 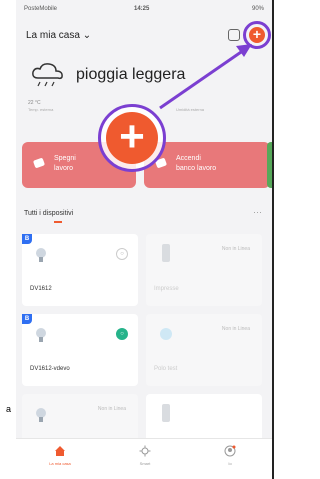 I want to click on device-card-dv1612-vdevo: B ○ DV1612-vdevo, so click(x=80, y=350).